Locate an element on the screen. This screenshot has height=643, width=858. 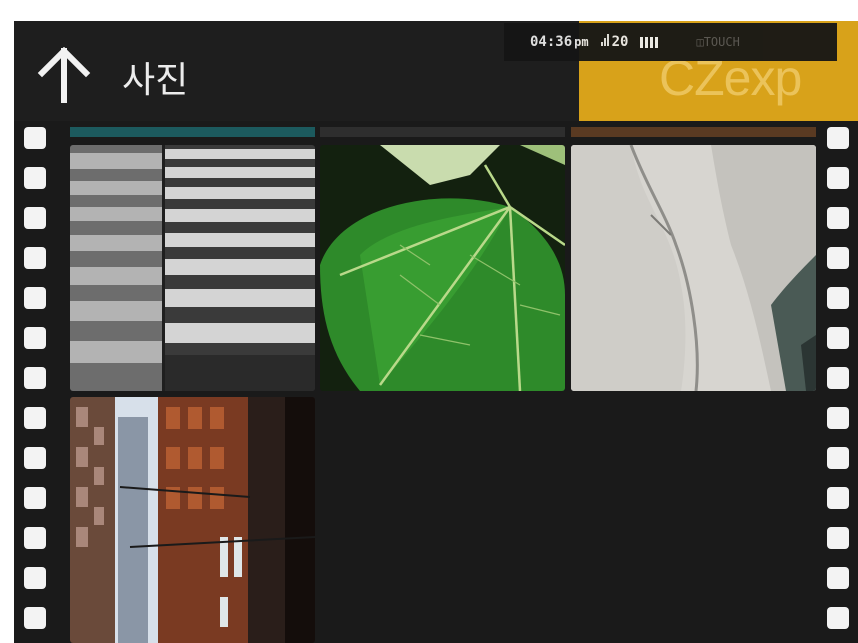
alley-image is located at coordinates (192, 520).